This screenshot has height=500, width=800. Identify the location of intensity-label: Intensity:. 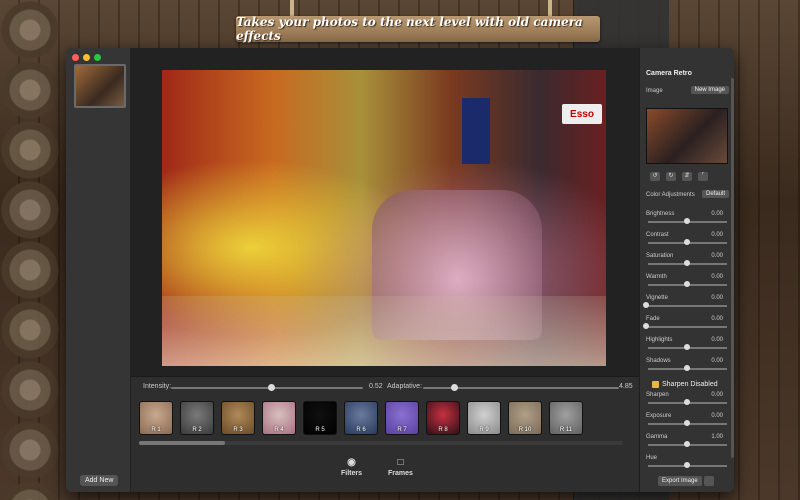
(157, 386).